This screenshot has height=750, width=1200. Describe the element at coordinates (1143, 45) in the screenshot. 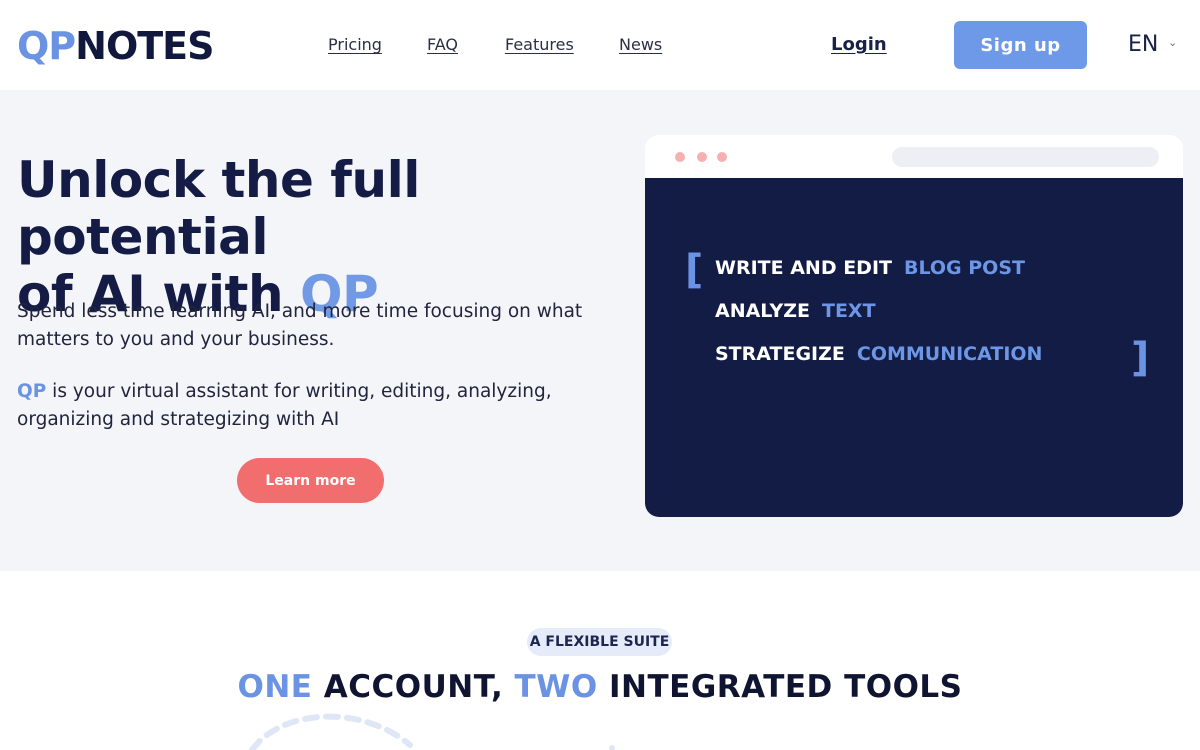

I see `language-selector: EN` at that location.